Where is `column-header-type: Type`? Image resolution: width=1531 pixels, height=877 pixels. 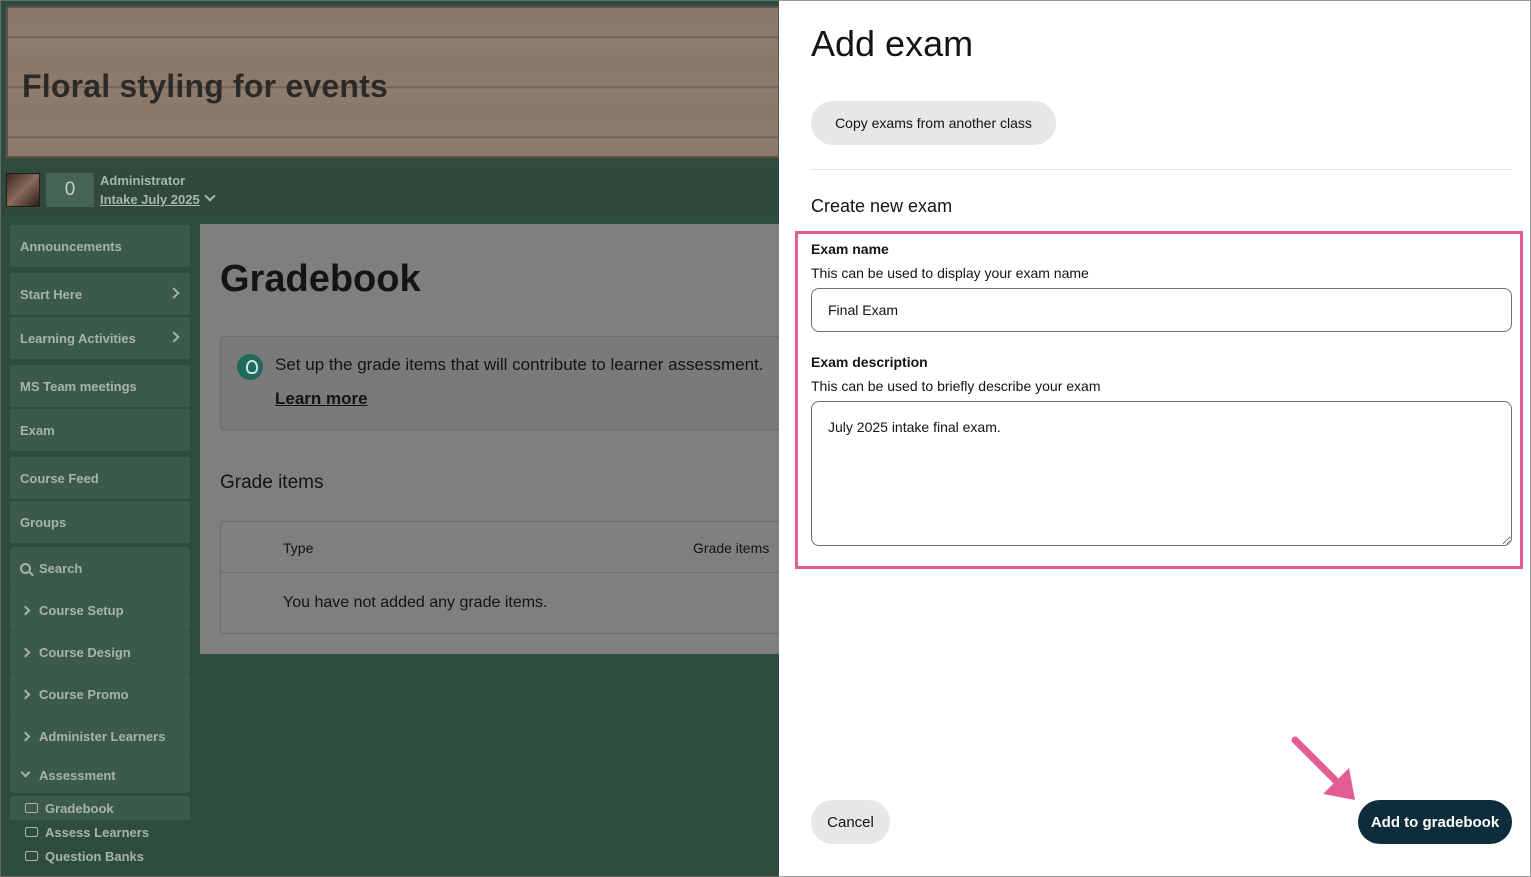 column-header-type: Type is located at coordinates (298, 548).